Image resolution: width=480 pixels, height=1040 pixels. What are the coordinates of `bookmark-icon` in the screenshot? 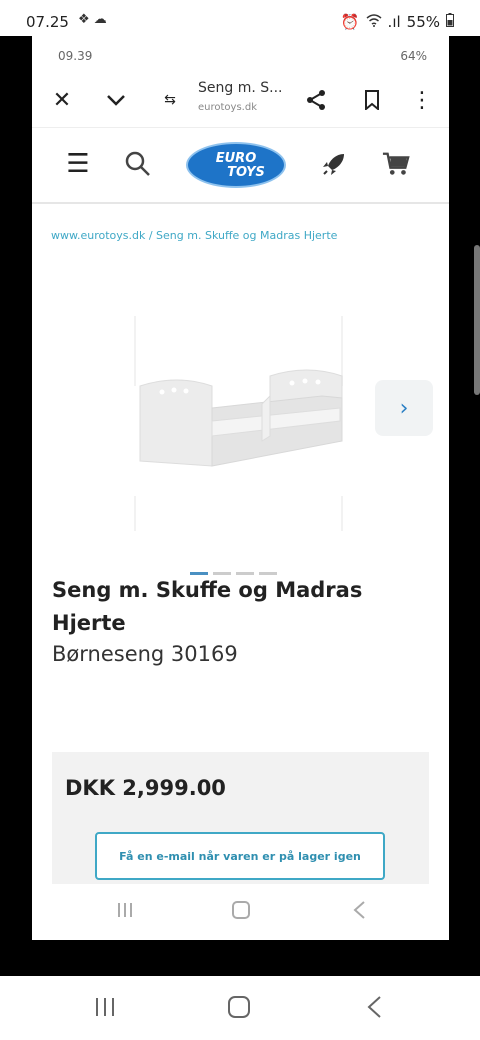 It's located at (372, 100).